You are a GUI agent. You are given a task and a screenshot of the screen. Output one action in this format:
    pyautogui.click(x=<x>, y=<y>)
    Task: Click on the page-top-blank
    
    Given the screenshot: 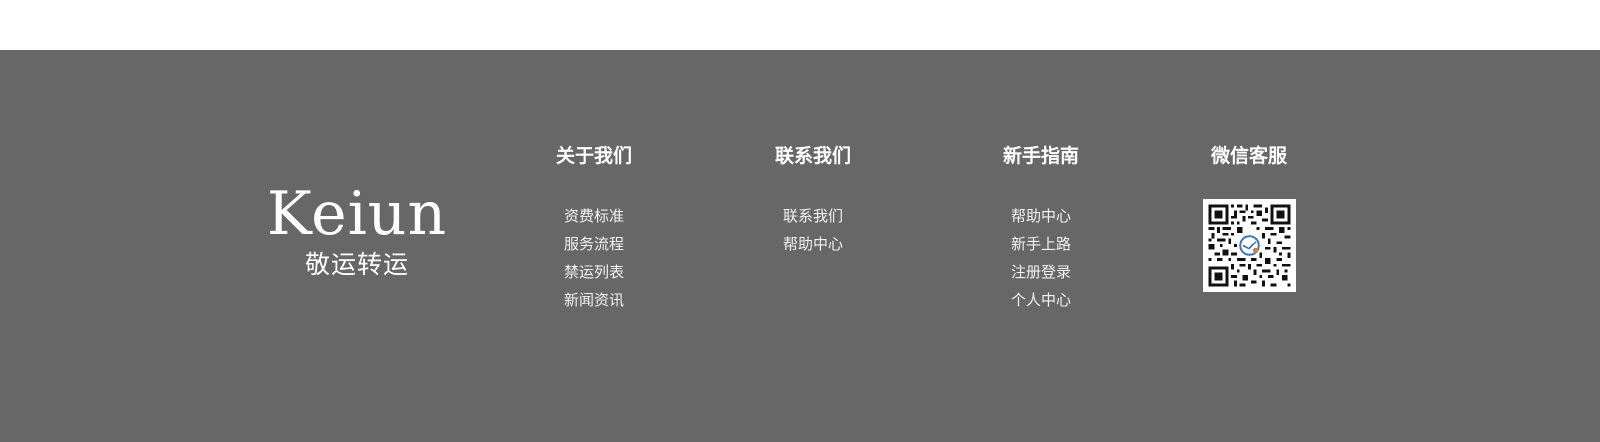 What is the action you would take?
    pyautogui.click(x=800, y=25)
    